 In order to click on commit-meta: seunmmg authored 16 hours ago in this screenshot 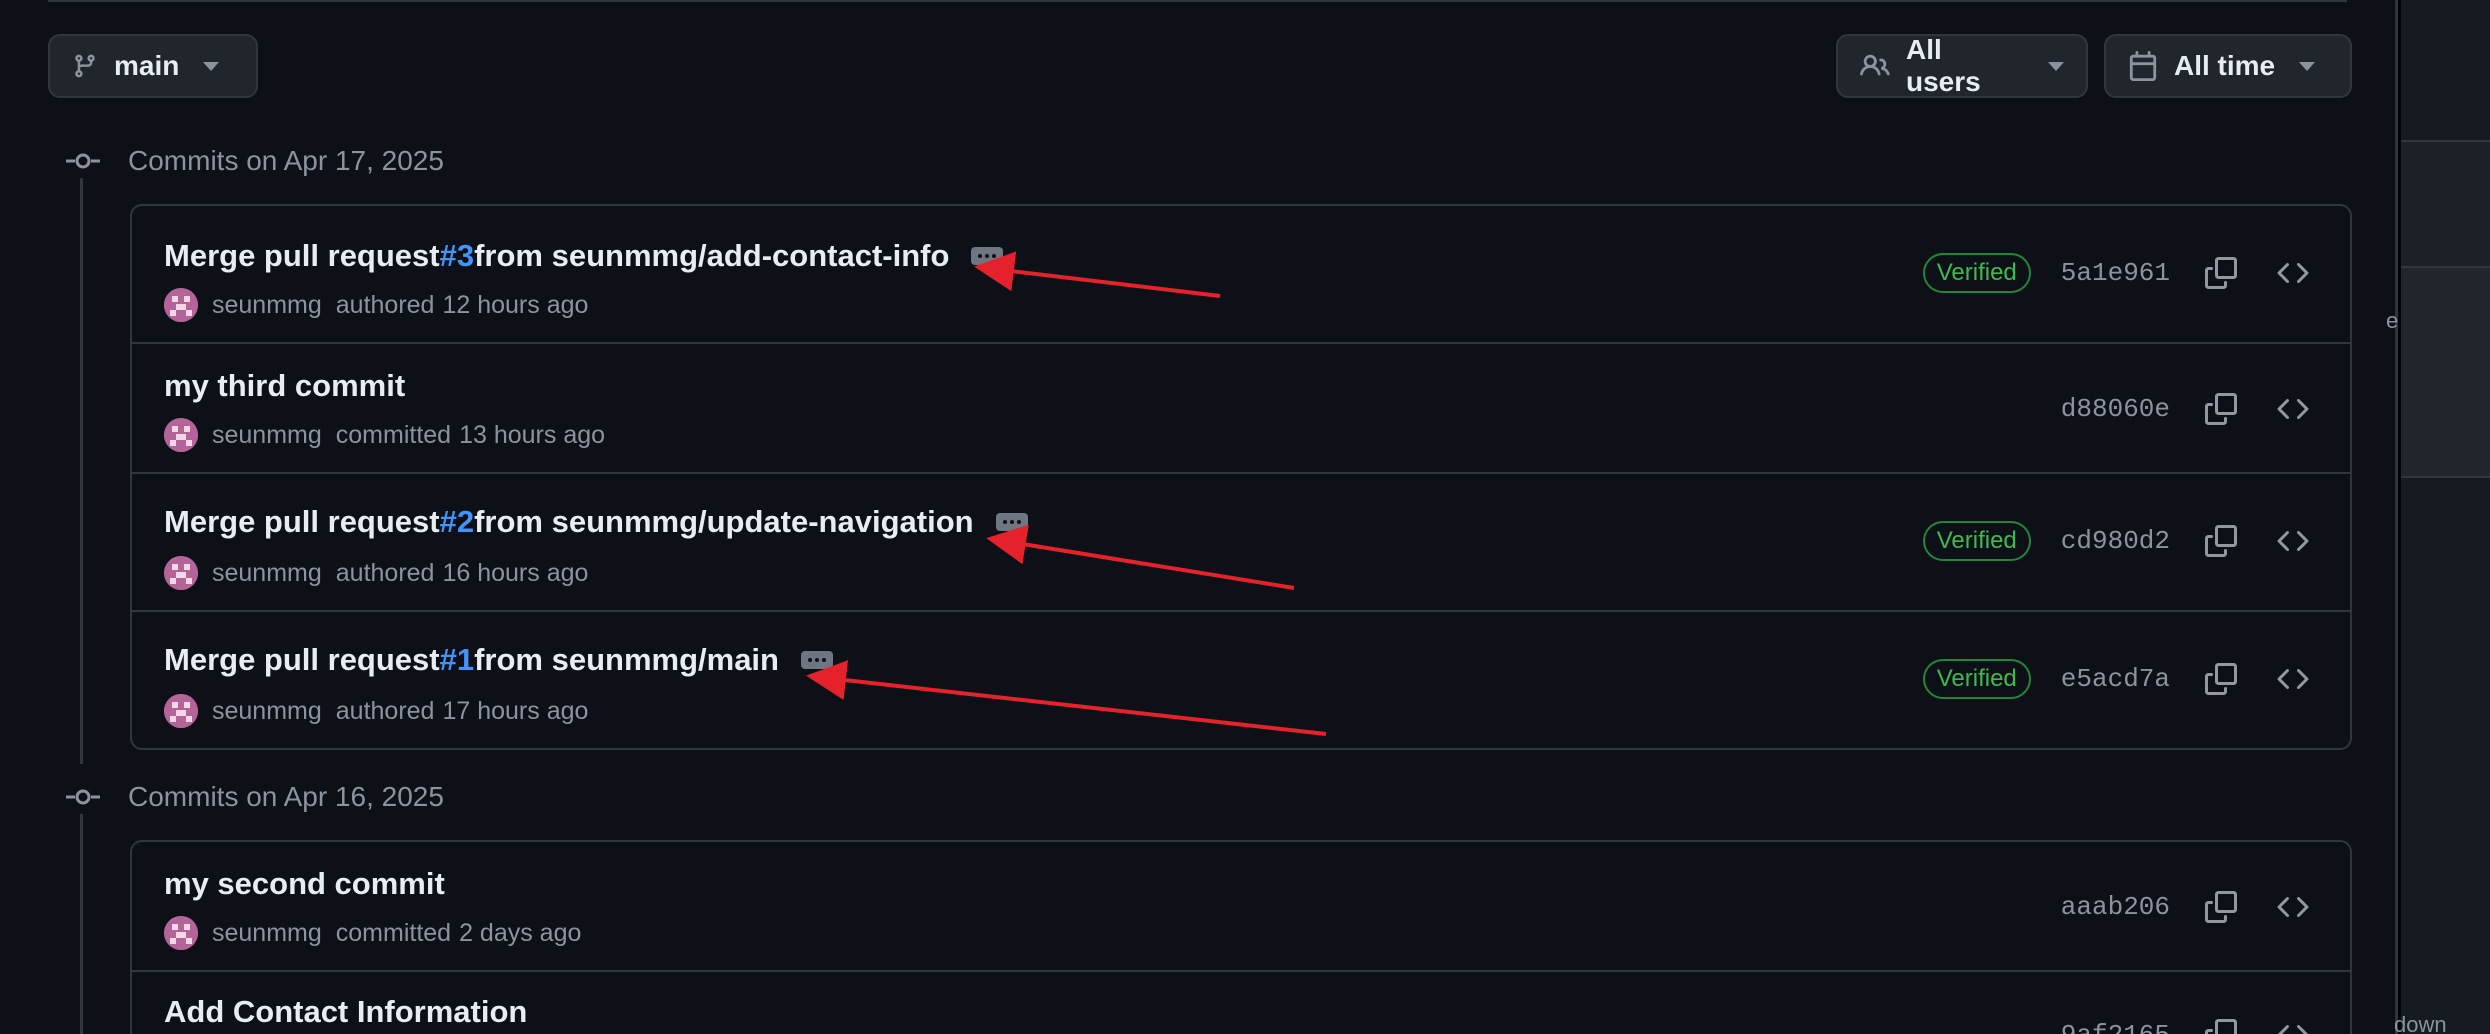, I will do `click(376, 573)`.